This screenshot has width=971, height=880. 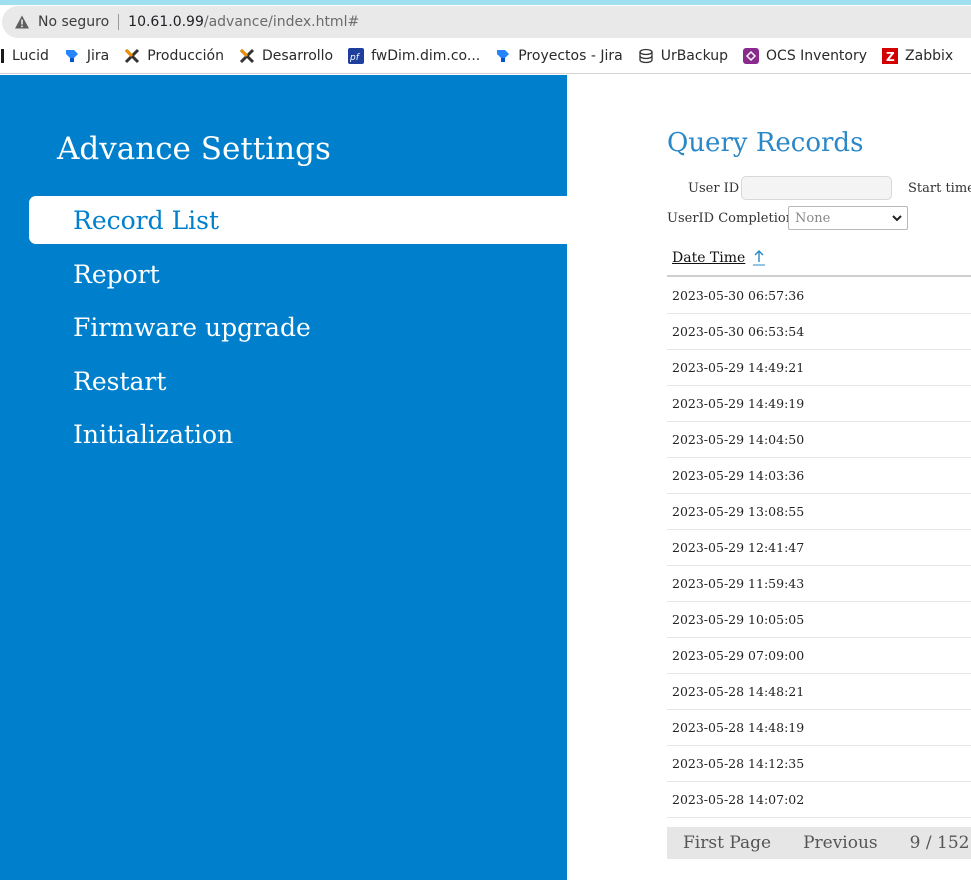 I want to click on table-row: 2023-05-29 10:05:05, so click(x=819, y=620).